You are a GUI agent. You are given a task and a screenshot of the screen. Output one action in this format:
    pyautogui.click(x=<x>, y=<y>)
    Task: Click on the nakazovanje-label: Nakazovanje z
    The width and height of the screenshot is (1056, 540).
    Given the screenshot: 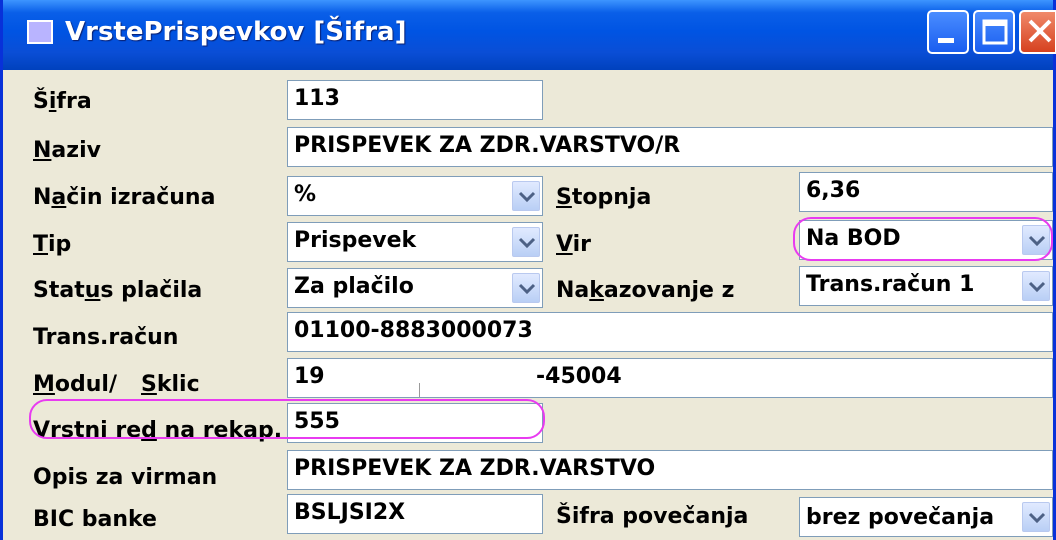 What is the action you would take?
    pyautogui.click(x=645, y=290)
    